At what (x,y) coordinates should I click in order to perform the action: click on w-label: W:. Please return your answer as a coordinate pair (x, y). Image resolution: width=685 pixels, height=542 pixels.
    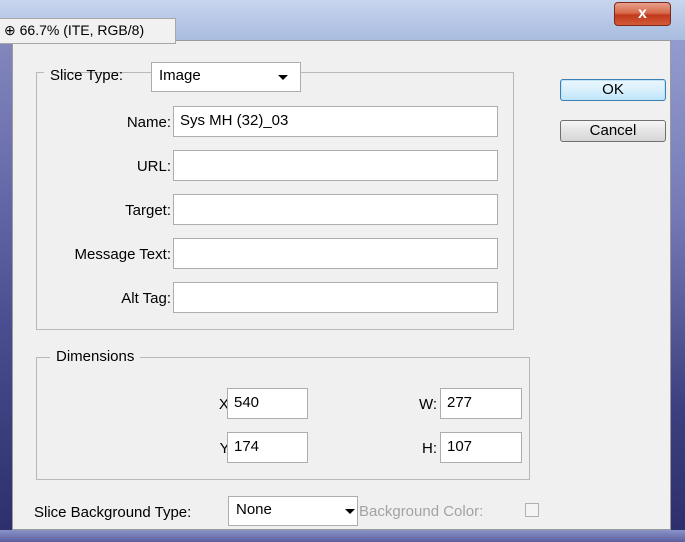
    Looking at the image, I should click on (427, 404).